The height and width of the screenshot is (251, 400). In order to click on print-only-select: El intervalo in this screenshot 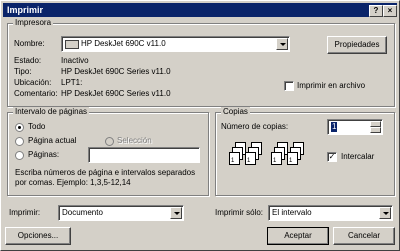, I will do `click(330, 213)`.